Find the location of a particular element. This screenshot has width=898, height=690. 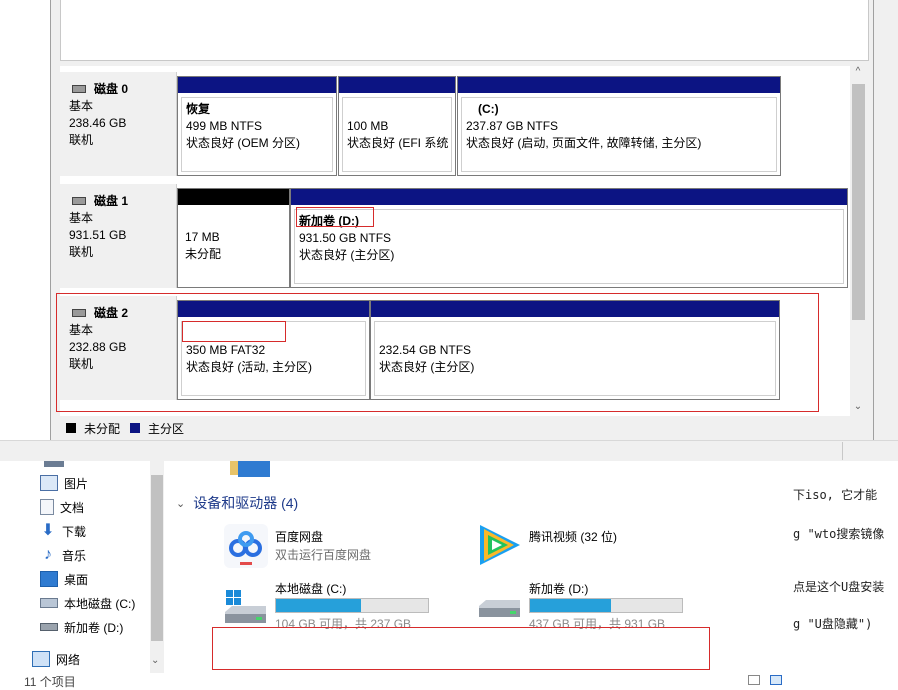

disk-0-meta: 基本 238.46 GB 联机 is located at coordinates (98, 123).